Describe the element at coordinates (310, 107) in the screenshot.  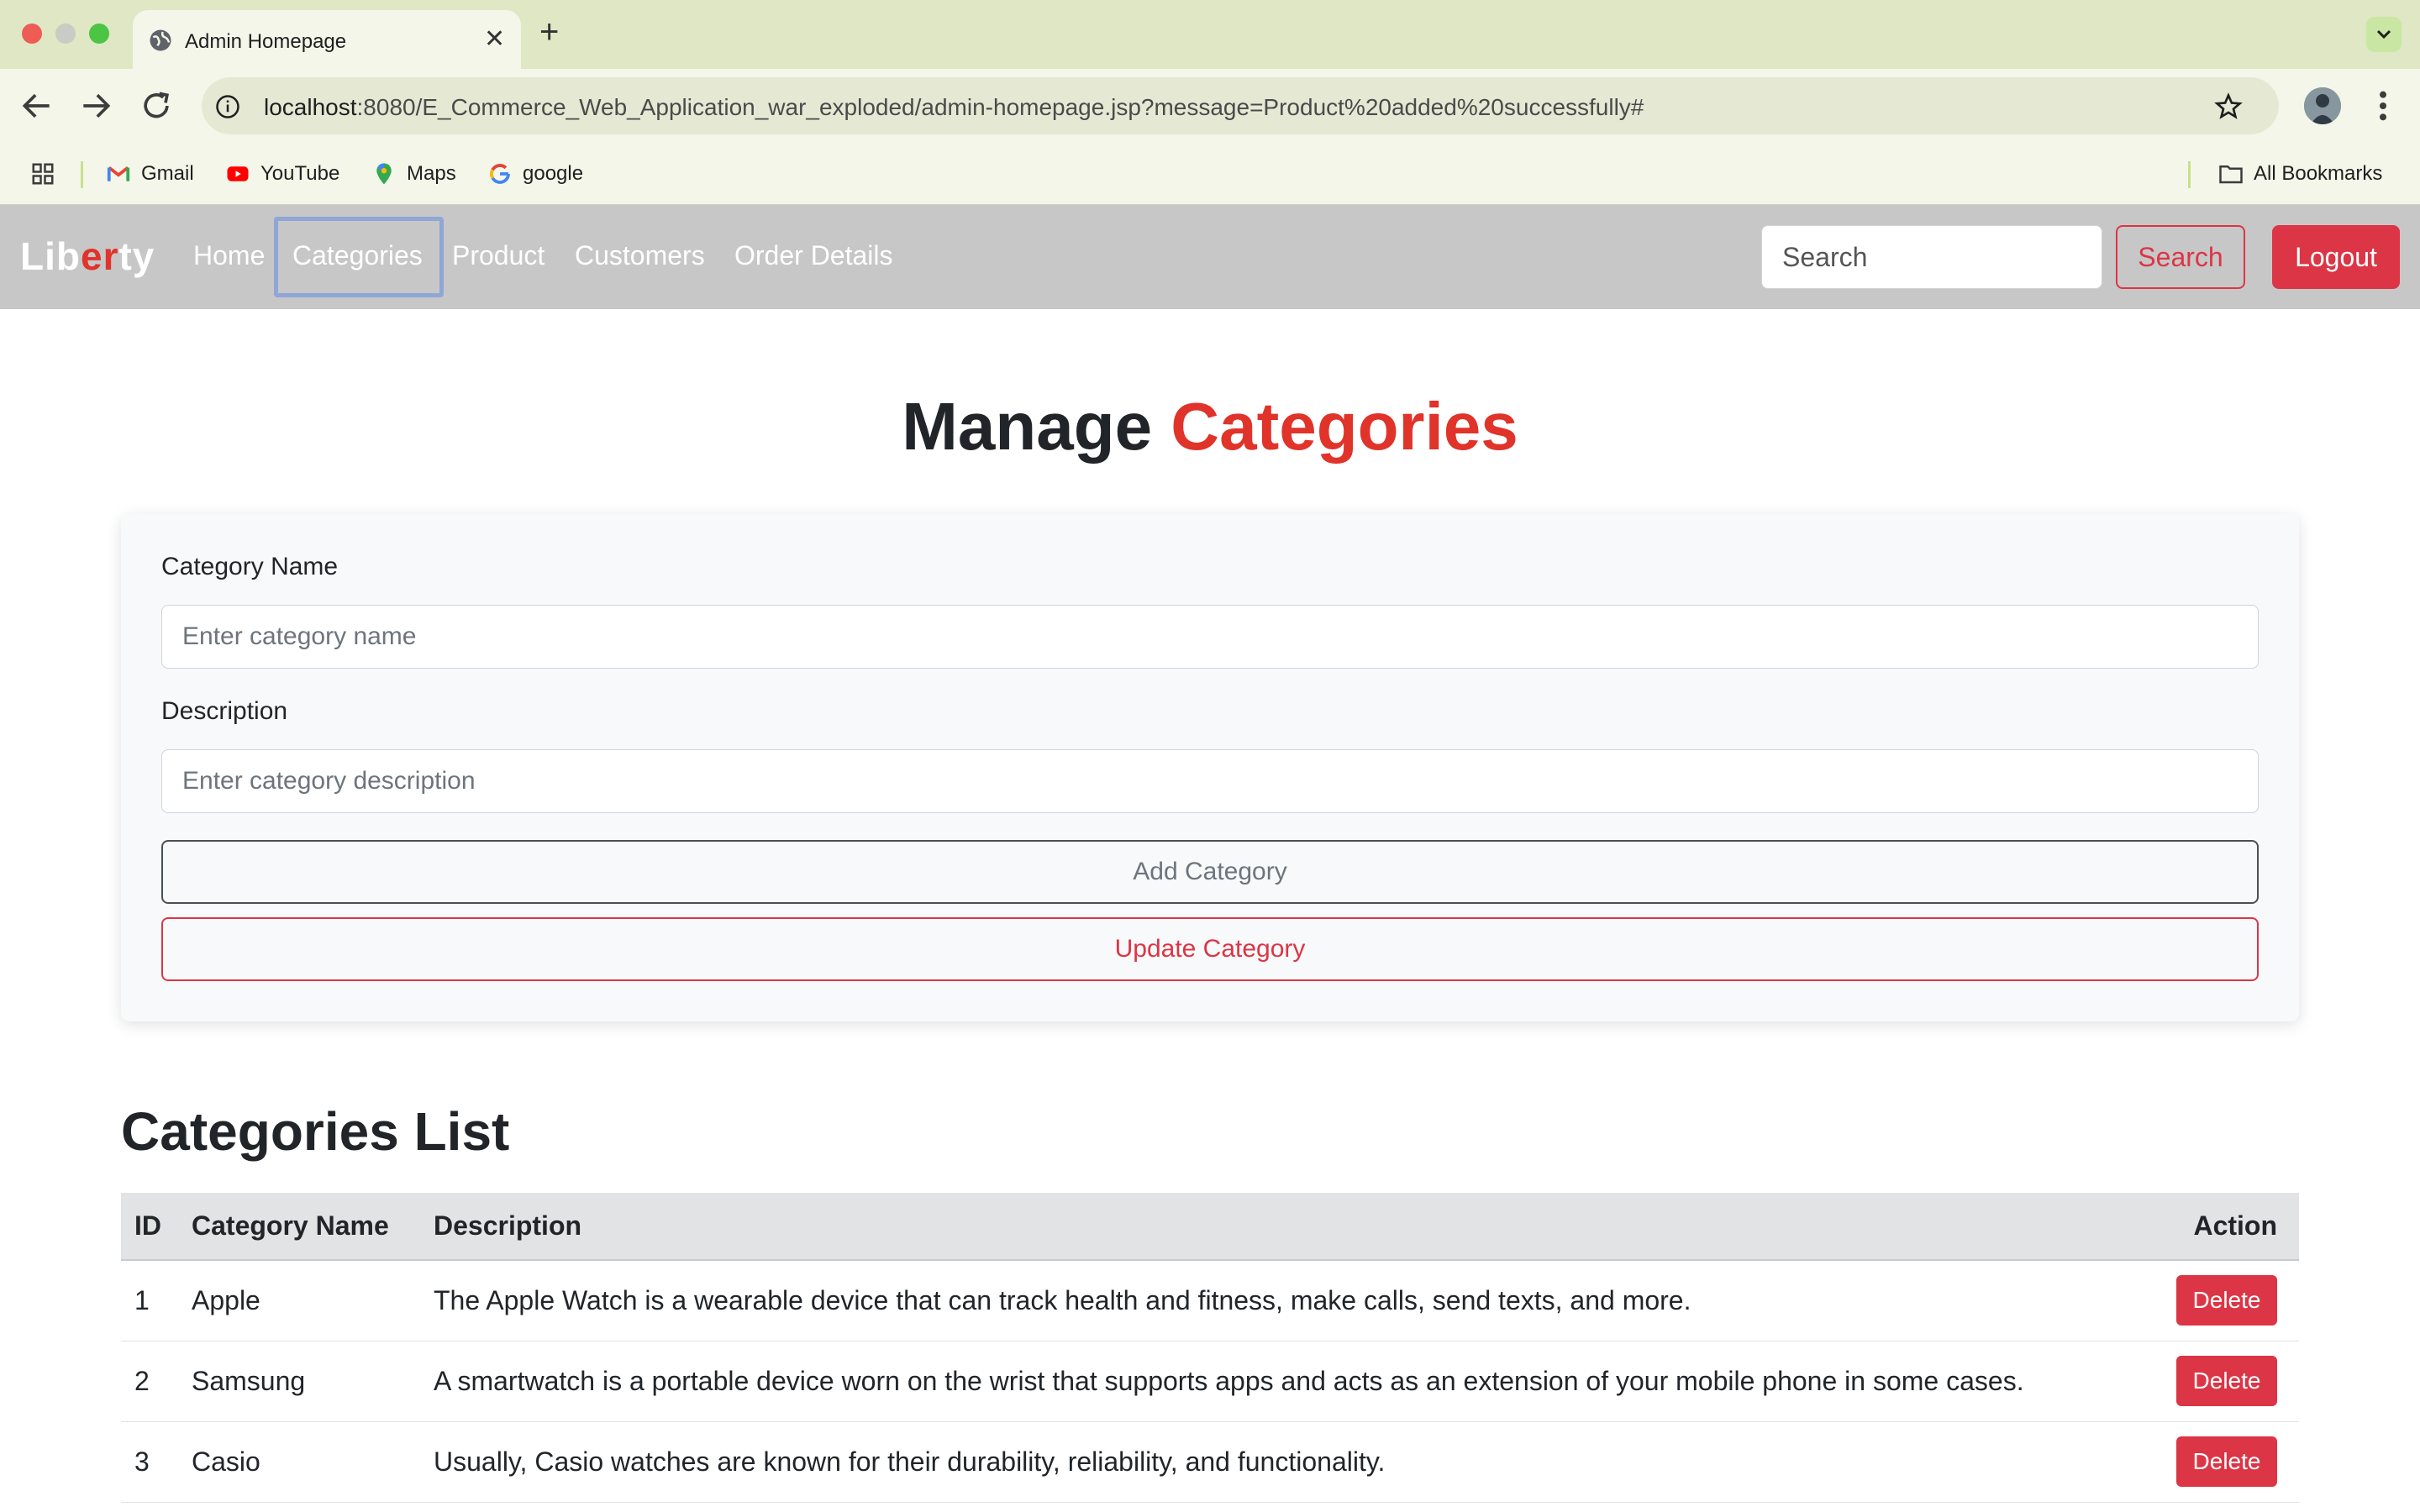
I see `url-host: localhost` at that location.